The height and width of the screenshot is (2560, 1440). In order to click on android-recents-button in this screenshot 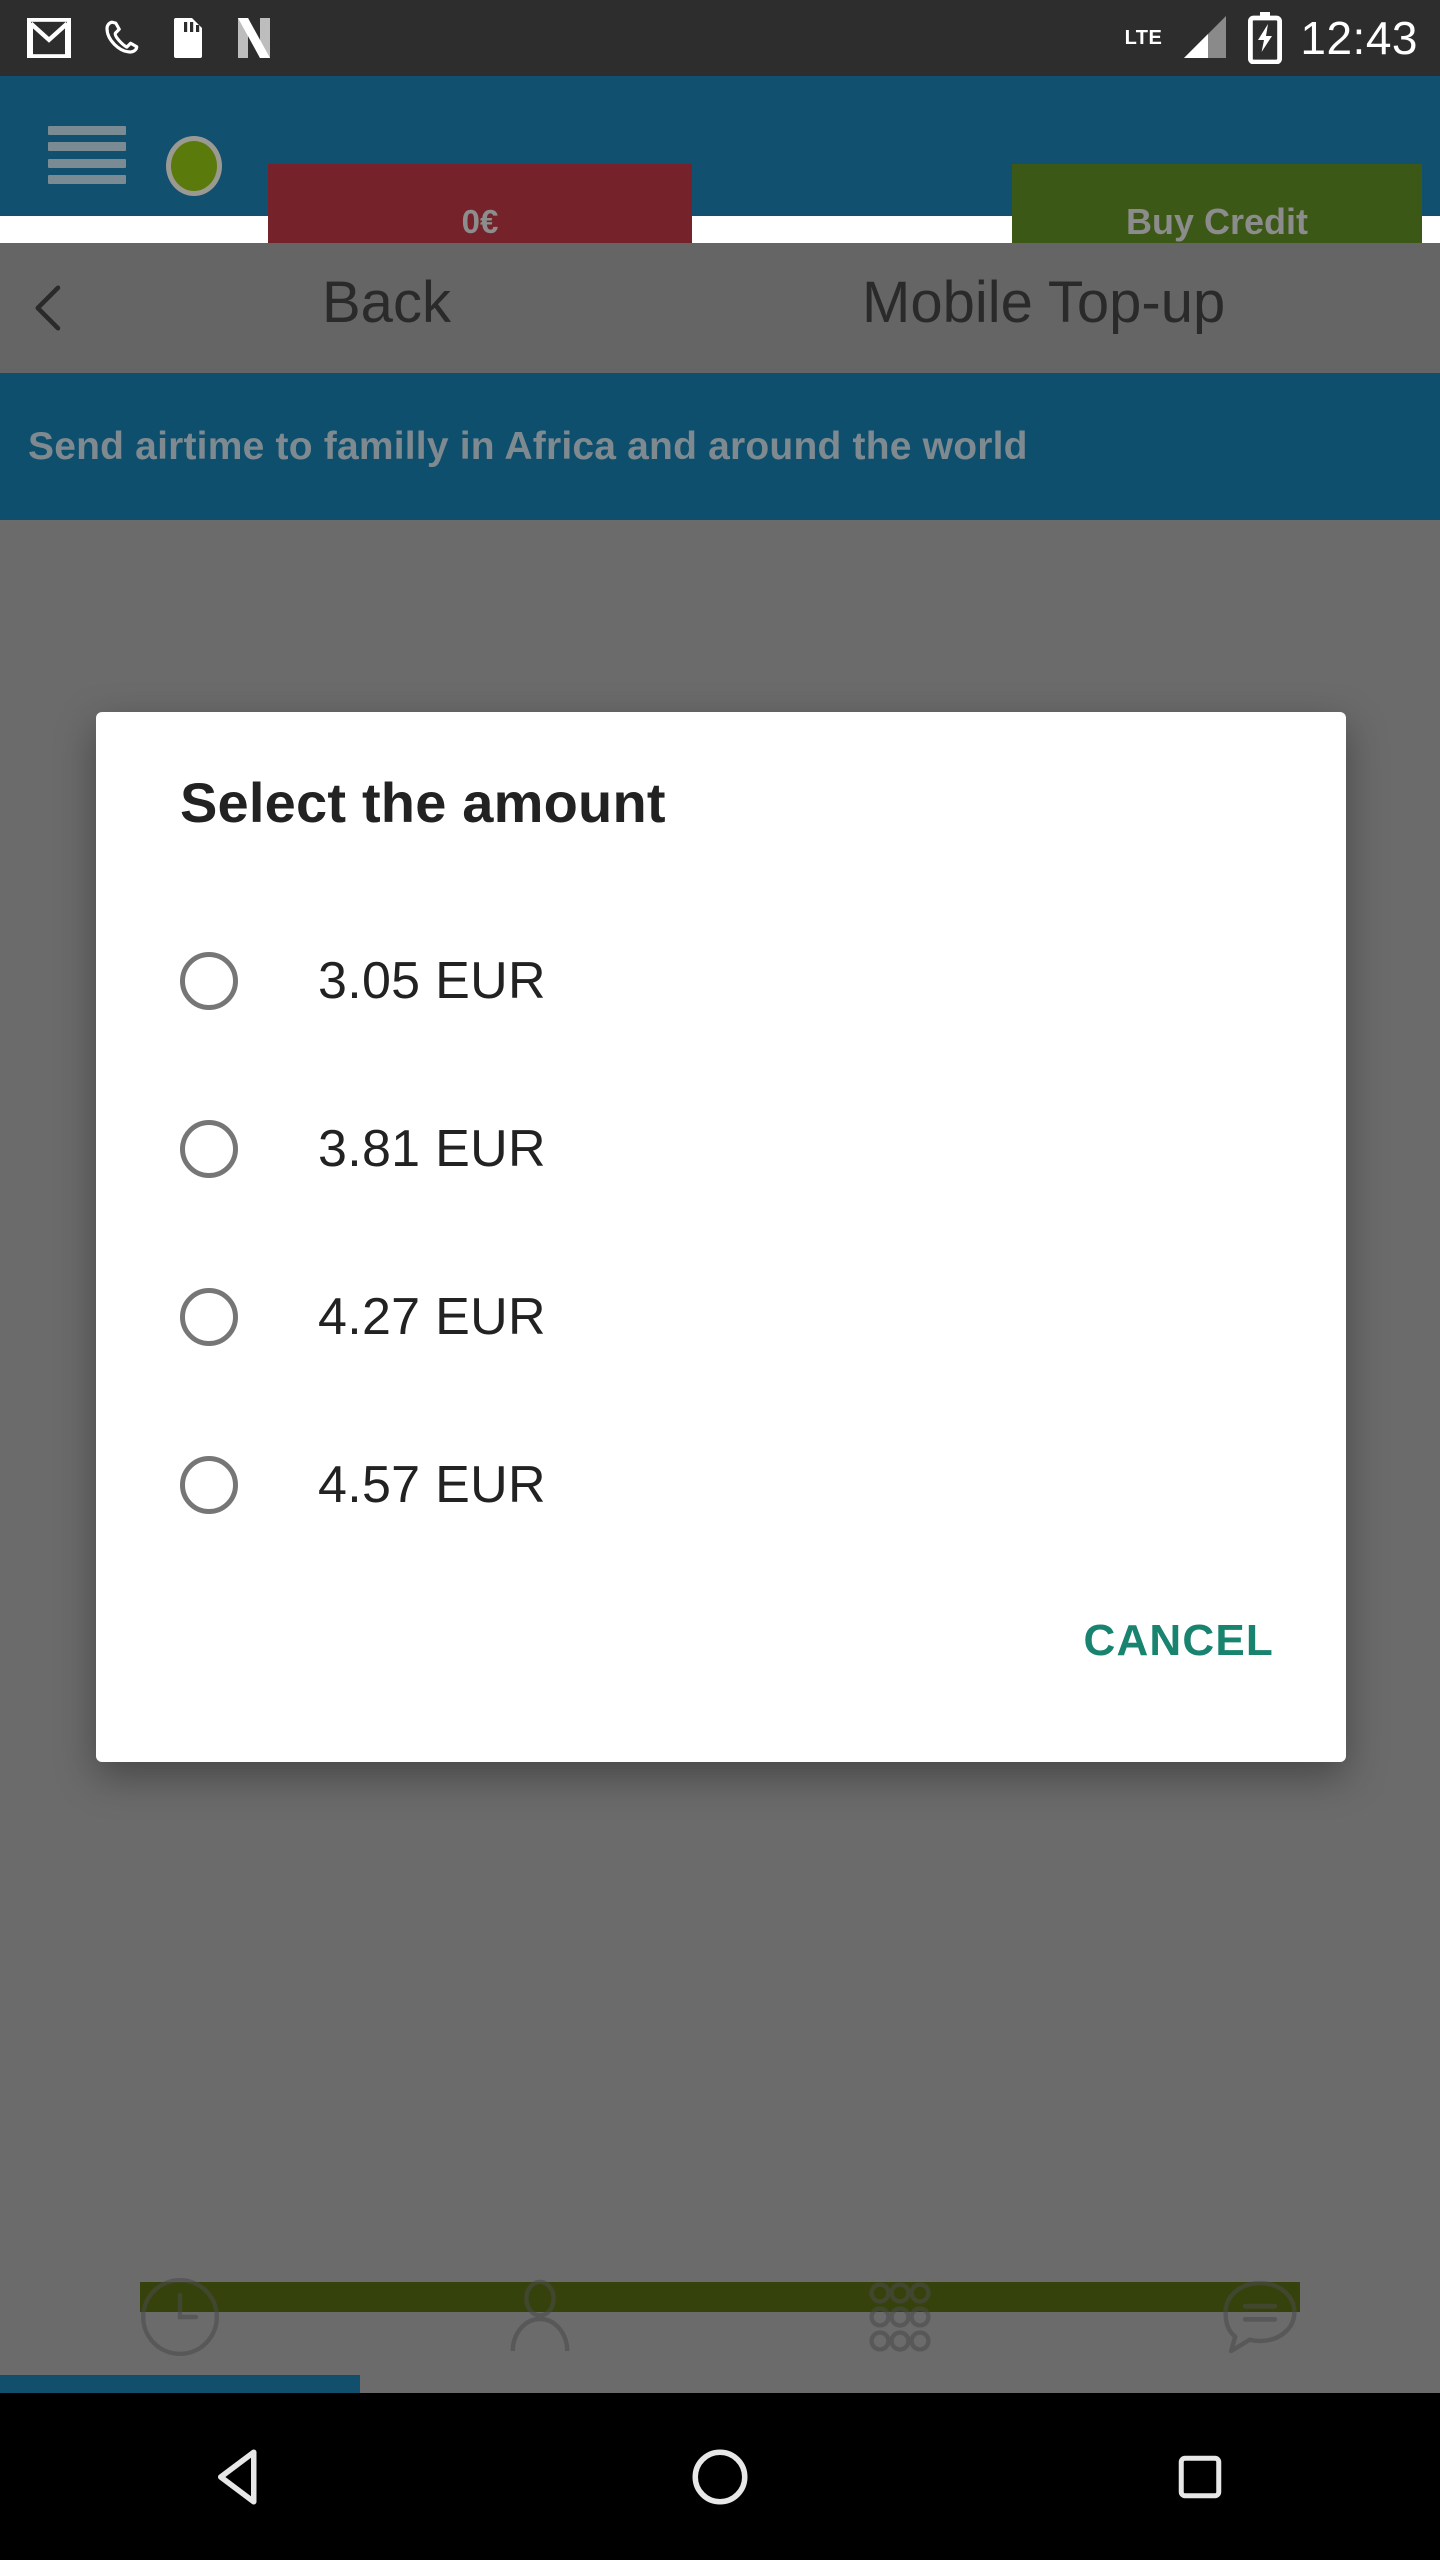, I will do `click(1200, 2477)`.